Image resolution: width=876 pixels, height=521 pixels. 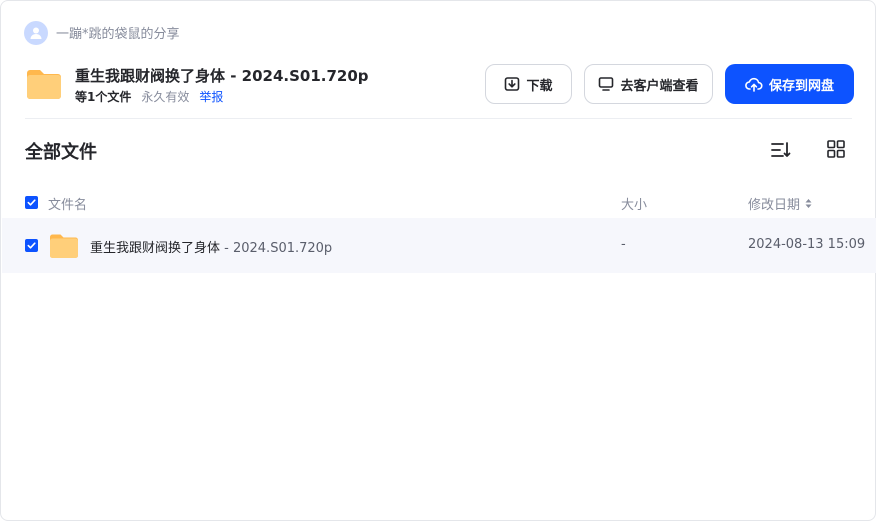 I want to click on file-count: 等1个文件, so click(x=103, y=97).